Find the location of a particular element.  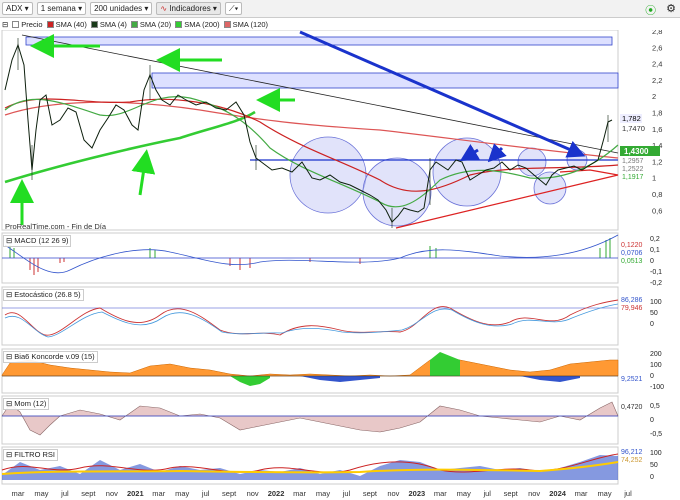

bias-axis-1: 100 is located at coordinates (656, 365).